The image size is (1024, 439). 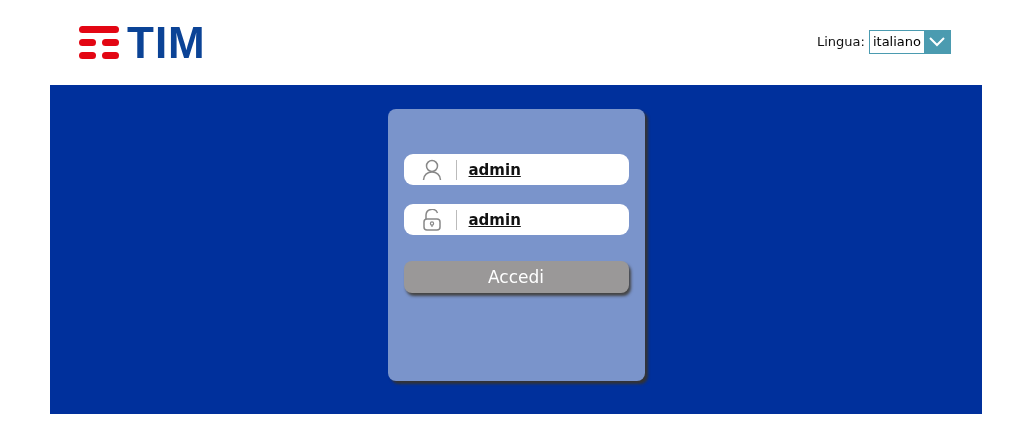 What do you see at coordinates (516, 219) in the screenshot?
I see `password-field: admin` at bounding box center [516, 219].